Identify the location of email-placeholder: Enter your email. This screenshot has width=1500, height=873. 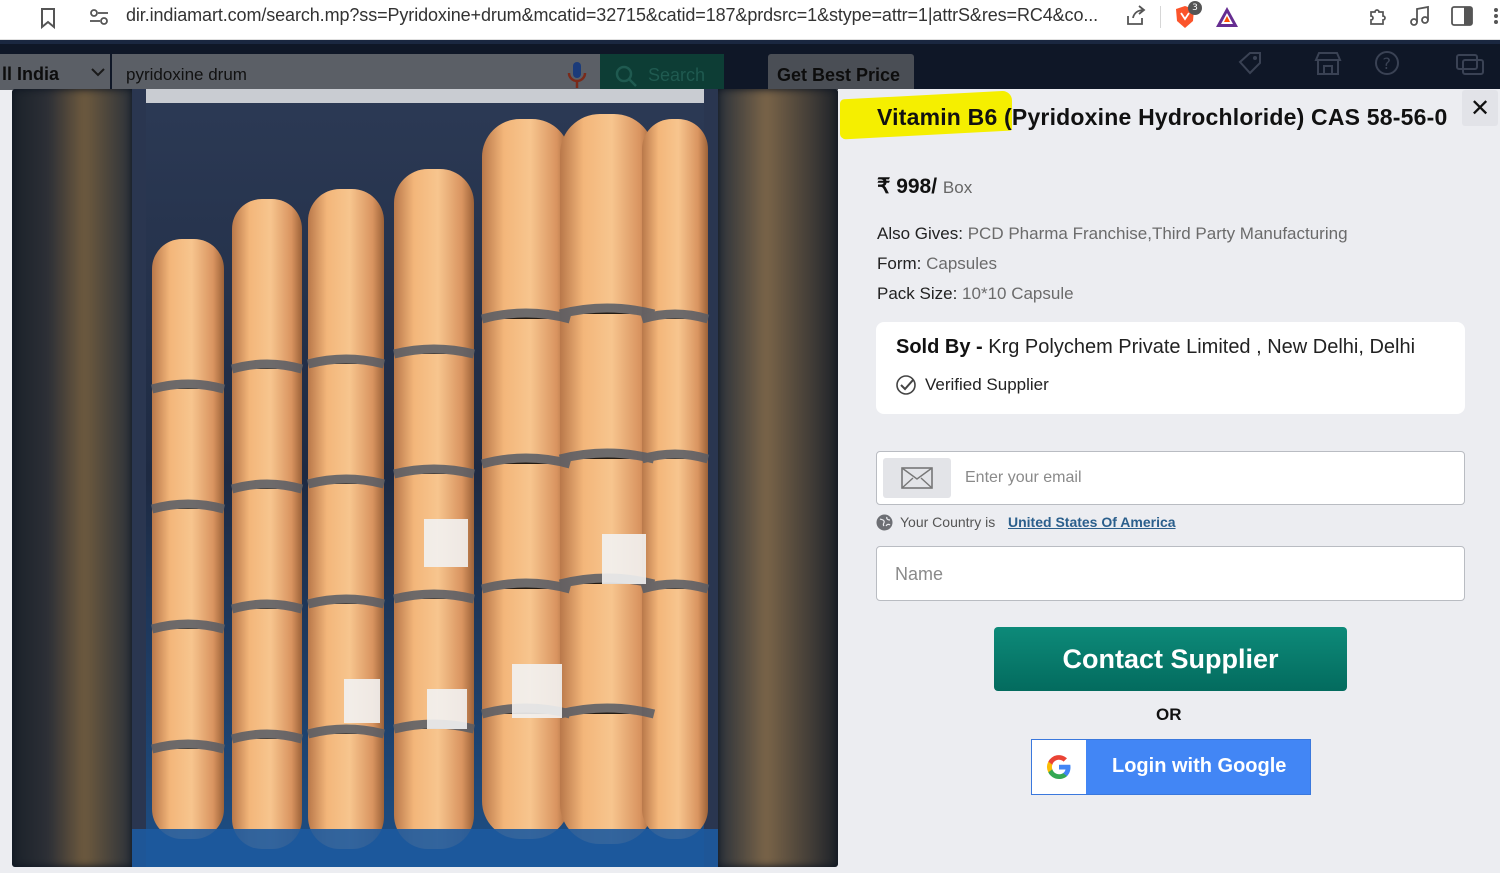
(1023, 477).